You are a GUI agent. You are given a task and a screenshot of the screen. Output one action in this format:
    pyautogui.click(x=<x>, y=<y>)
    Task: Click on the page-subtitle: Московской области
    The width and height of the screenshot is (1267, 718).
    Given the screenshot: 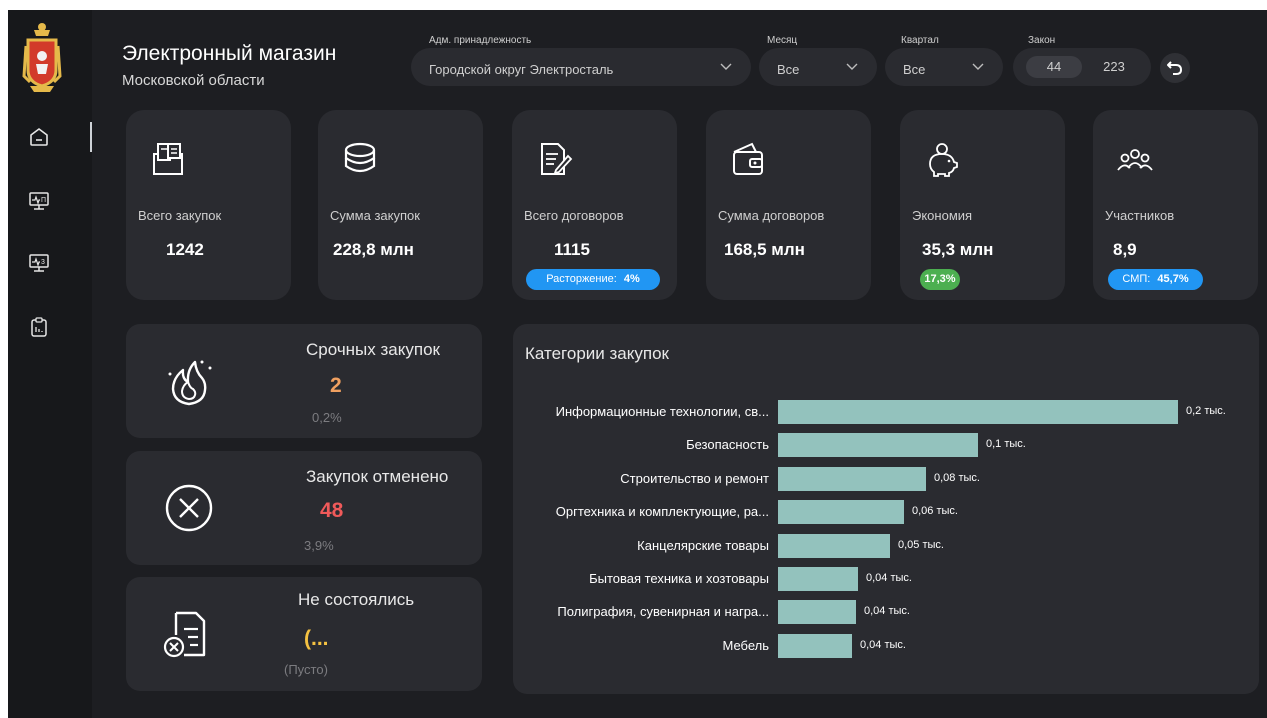 What is the action you would take?
    pyautogui.click(x=193, y=80)
    